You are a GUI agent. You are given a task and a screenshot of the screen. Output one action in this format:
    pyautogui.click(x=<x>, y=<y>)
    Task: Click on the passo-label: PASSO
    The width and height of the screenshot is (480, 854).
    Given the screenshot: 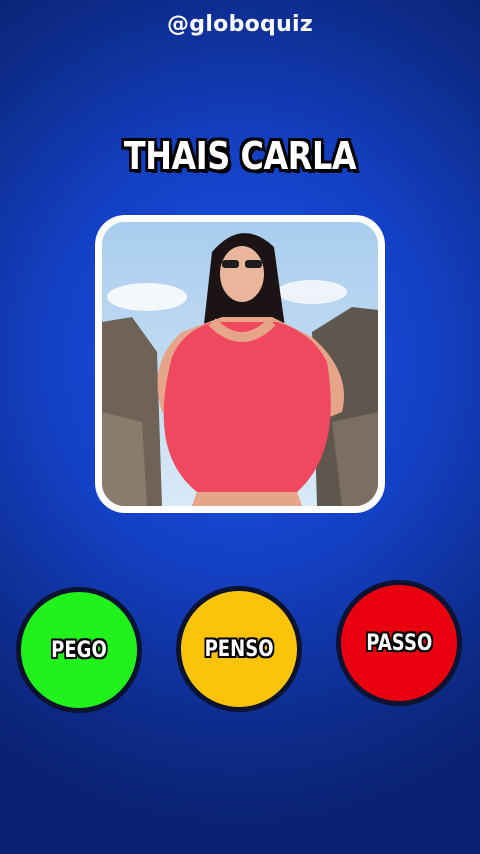 What is the action you would take?
    pyautogui.click(x=399, y=643)
    